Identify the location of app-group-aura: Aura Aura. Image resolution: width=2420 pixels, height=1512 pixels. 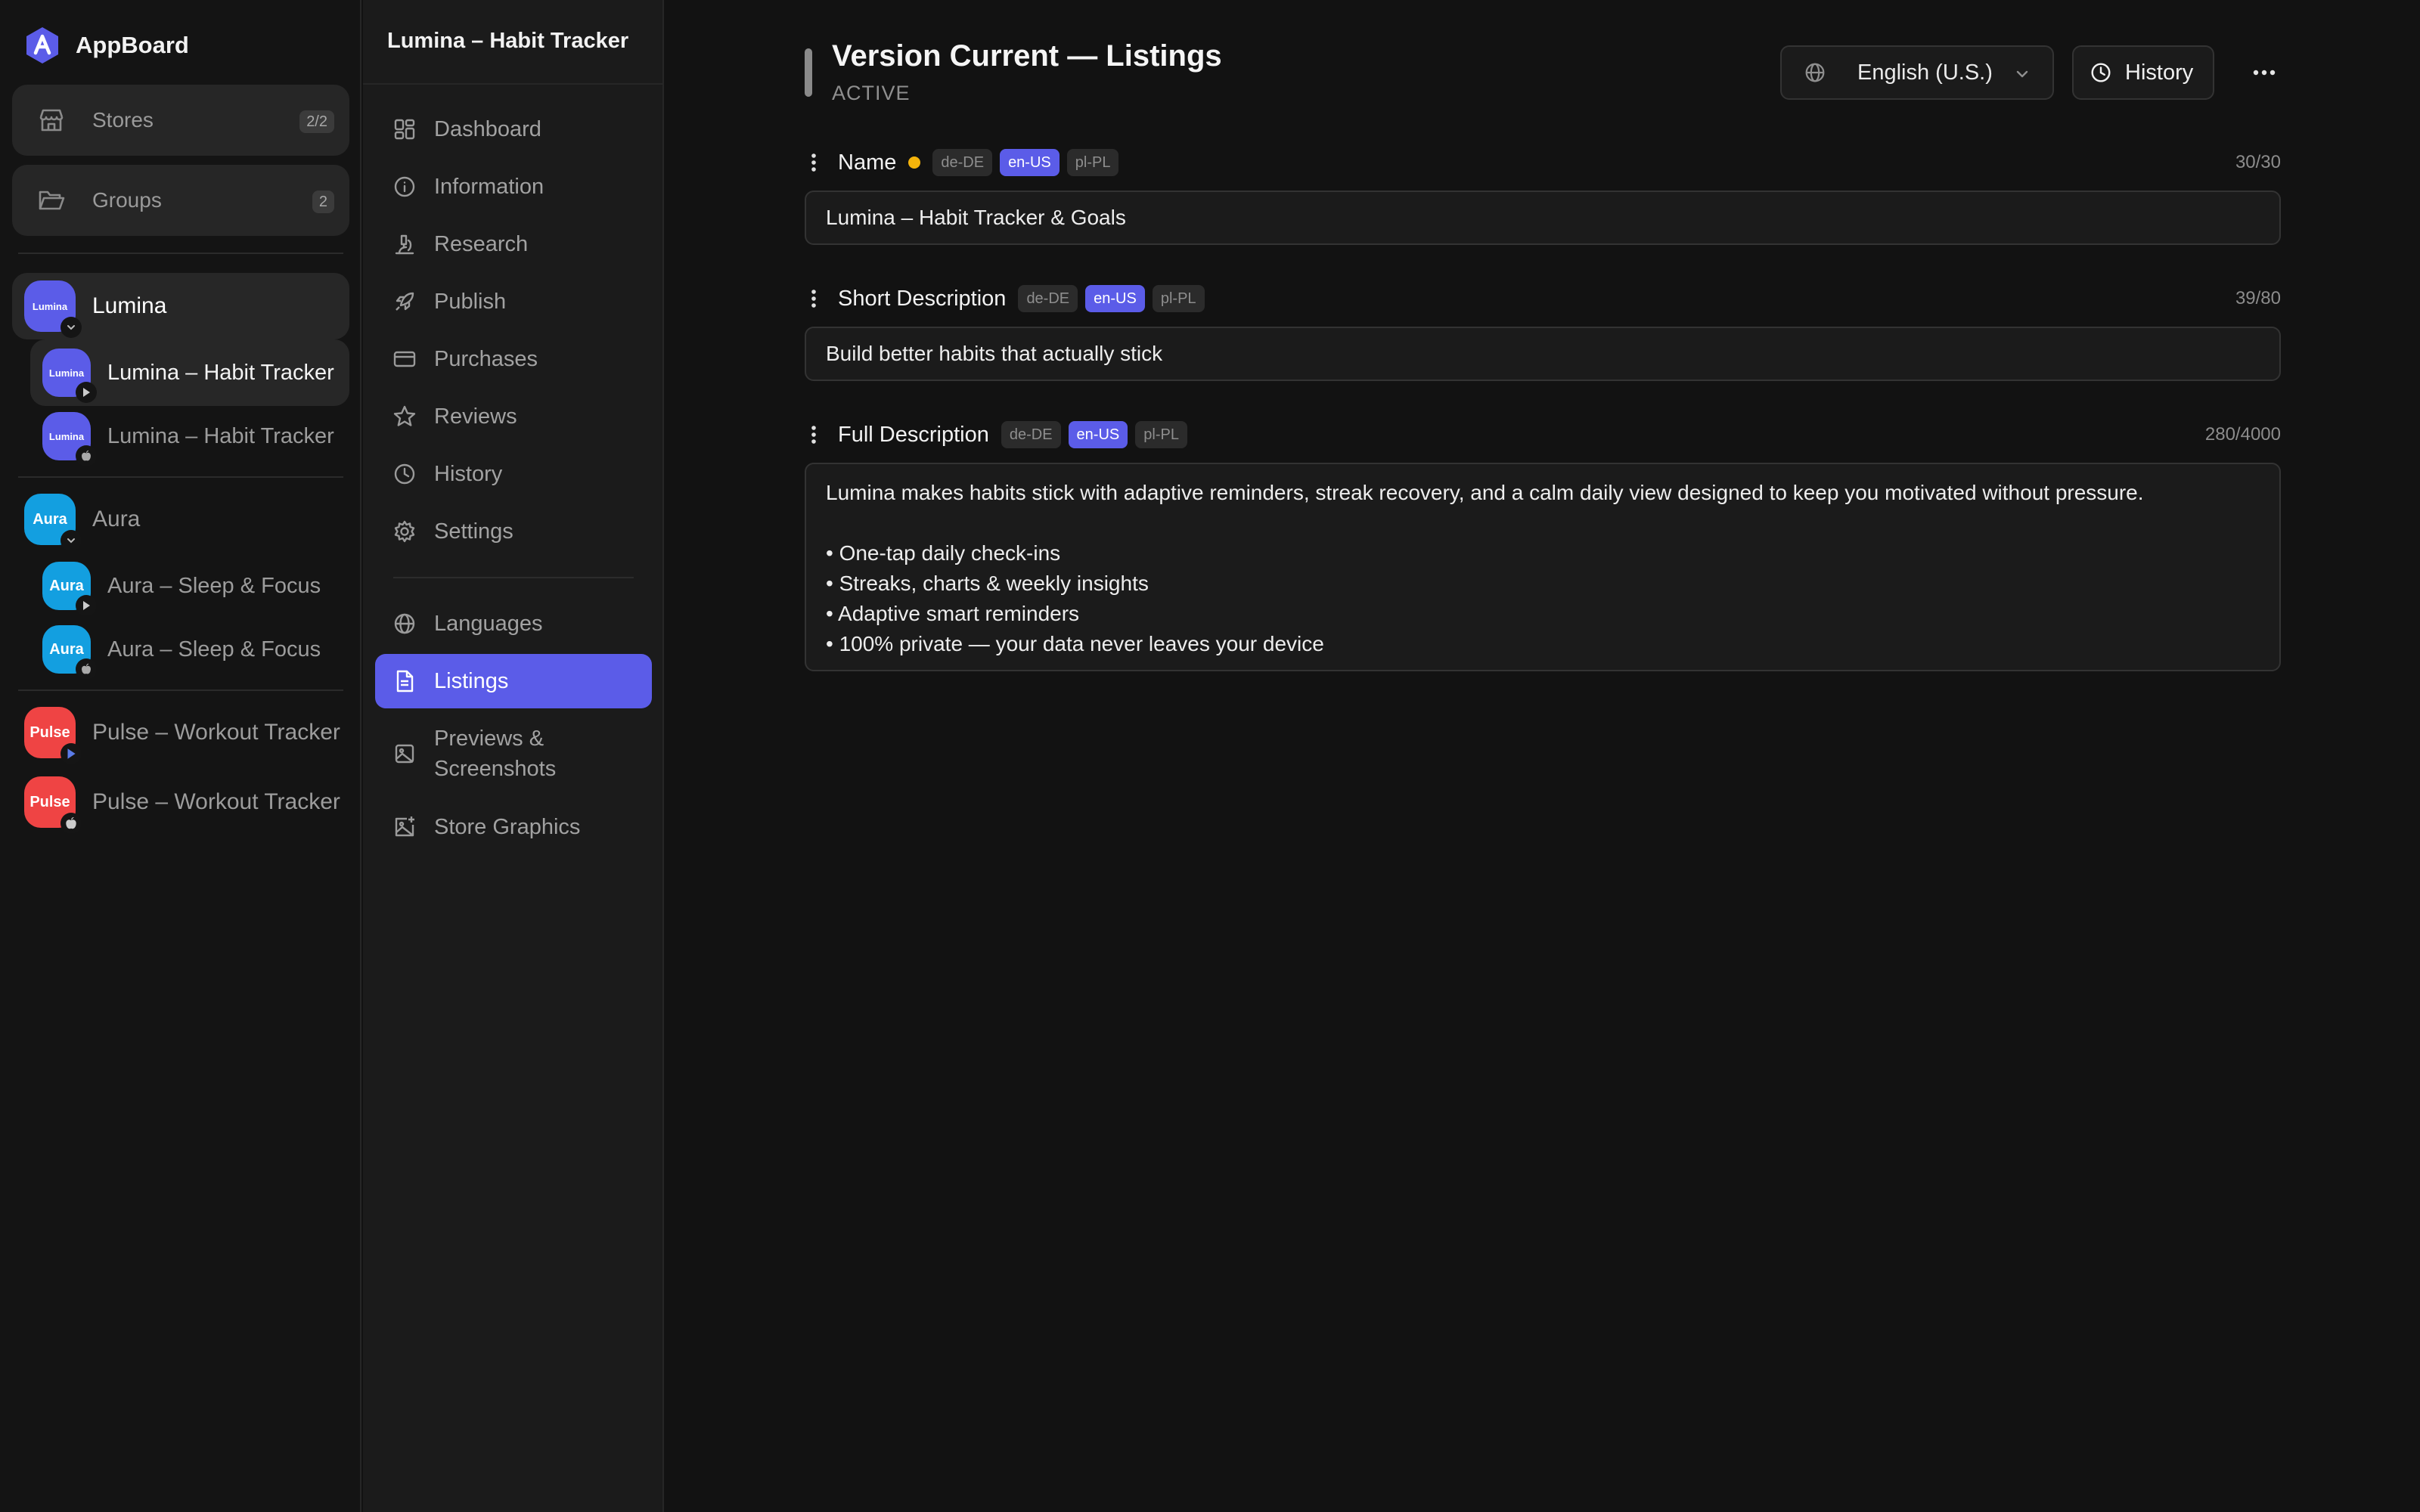
(180, 519).